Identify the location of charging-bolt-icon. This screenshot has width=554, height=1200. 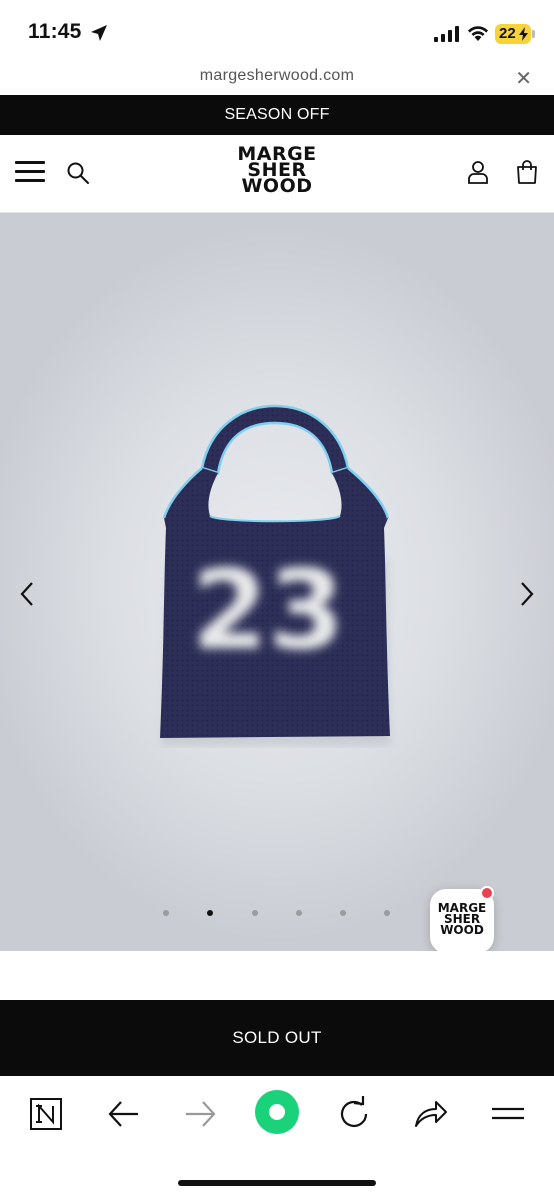
(523, 34).